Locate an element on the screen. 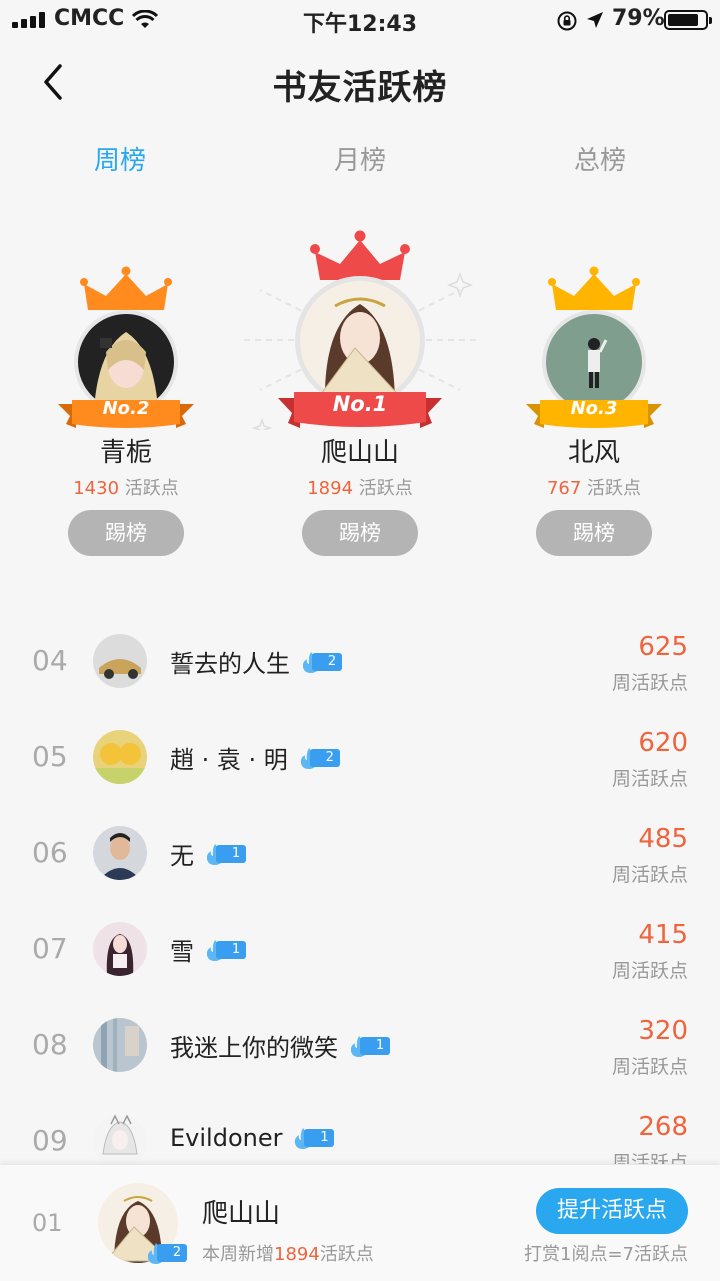 The width and height of the screenshot is (720, 1281). rank-number: 06 is located at coordinates (50, 852).